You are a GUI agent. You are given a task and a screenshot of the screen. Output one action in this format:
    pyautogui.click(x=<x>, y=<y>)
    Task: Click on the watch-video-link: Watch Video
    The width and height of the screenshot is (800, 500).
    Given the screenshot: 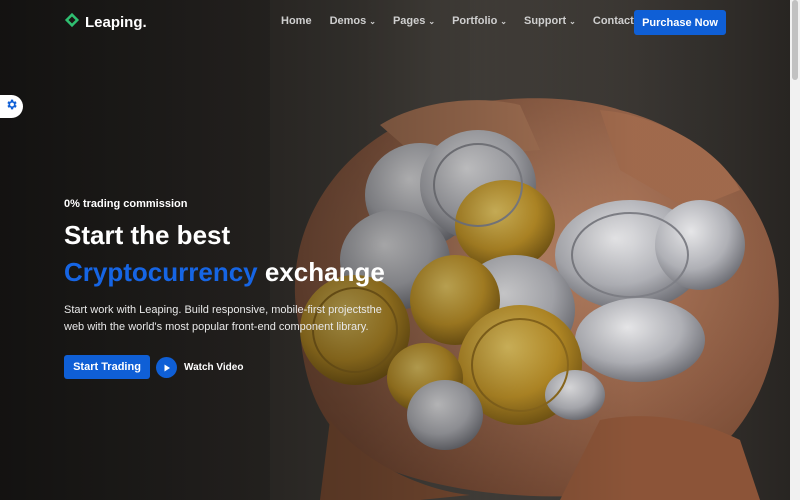 What is the action you would take?
    pyautogui.click(x=199, y=367)
    